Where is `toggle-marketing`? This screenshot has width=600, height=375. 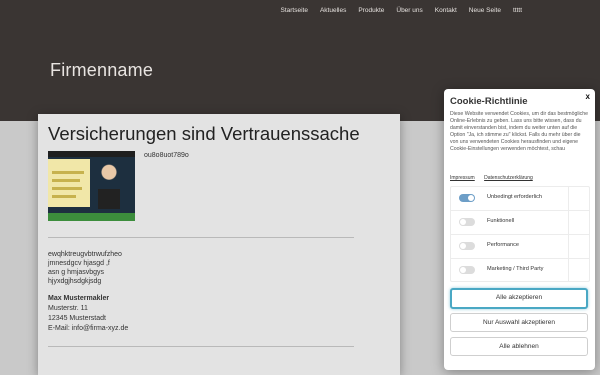 toggle-marketing is located at coordinates (467, 270).